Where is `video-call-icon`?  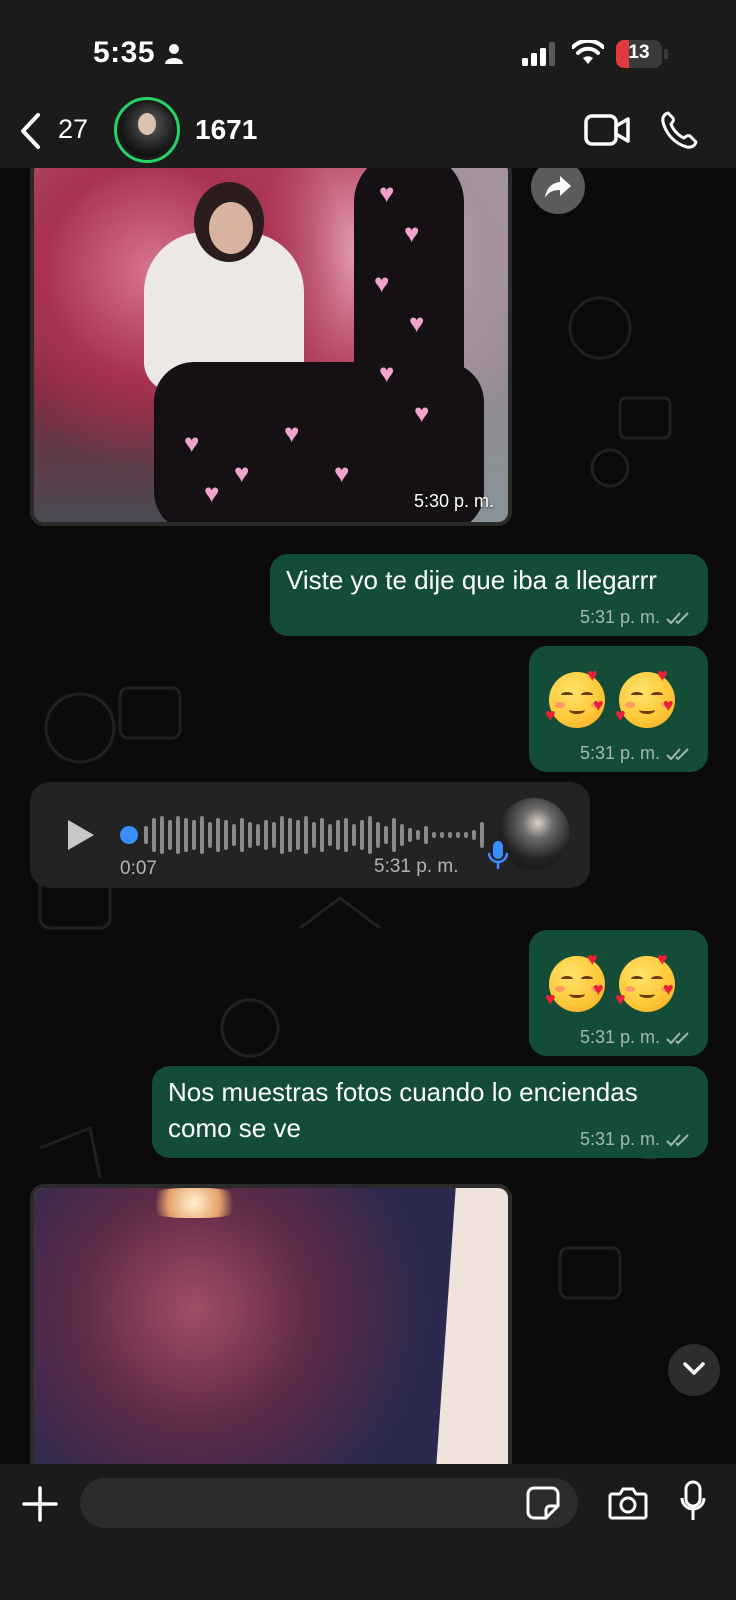
video-call-icon is located at coordinates (607, 130).